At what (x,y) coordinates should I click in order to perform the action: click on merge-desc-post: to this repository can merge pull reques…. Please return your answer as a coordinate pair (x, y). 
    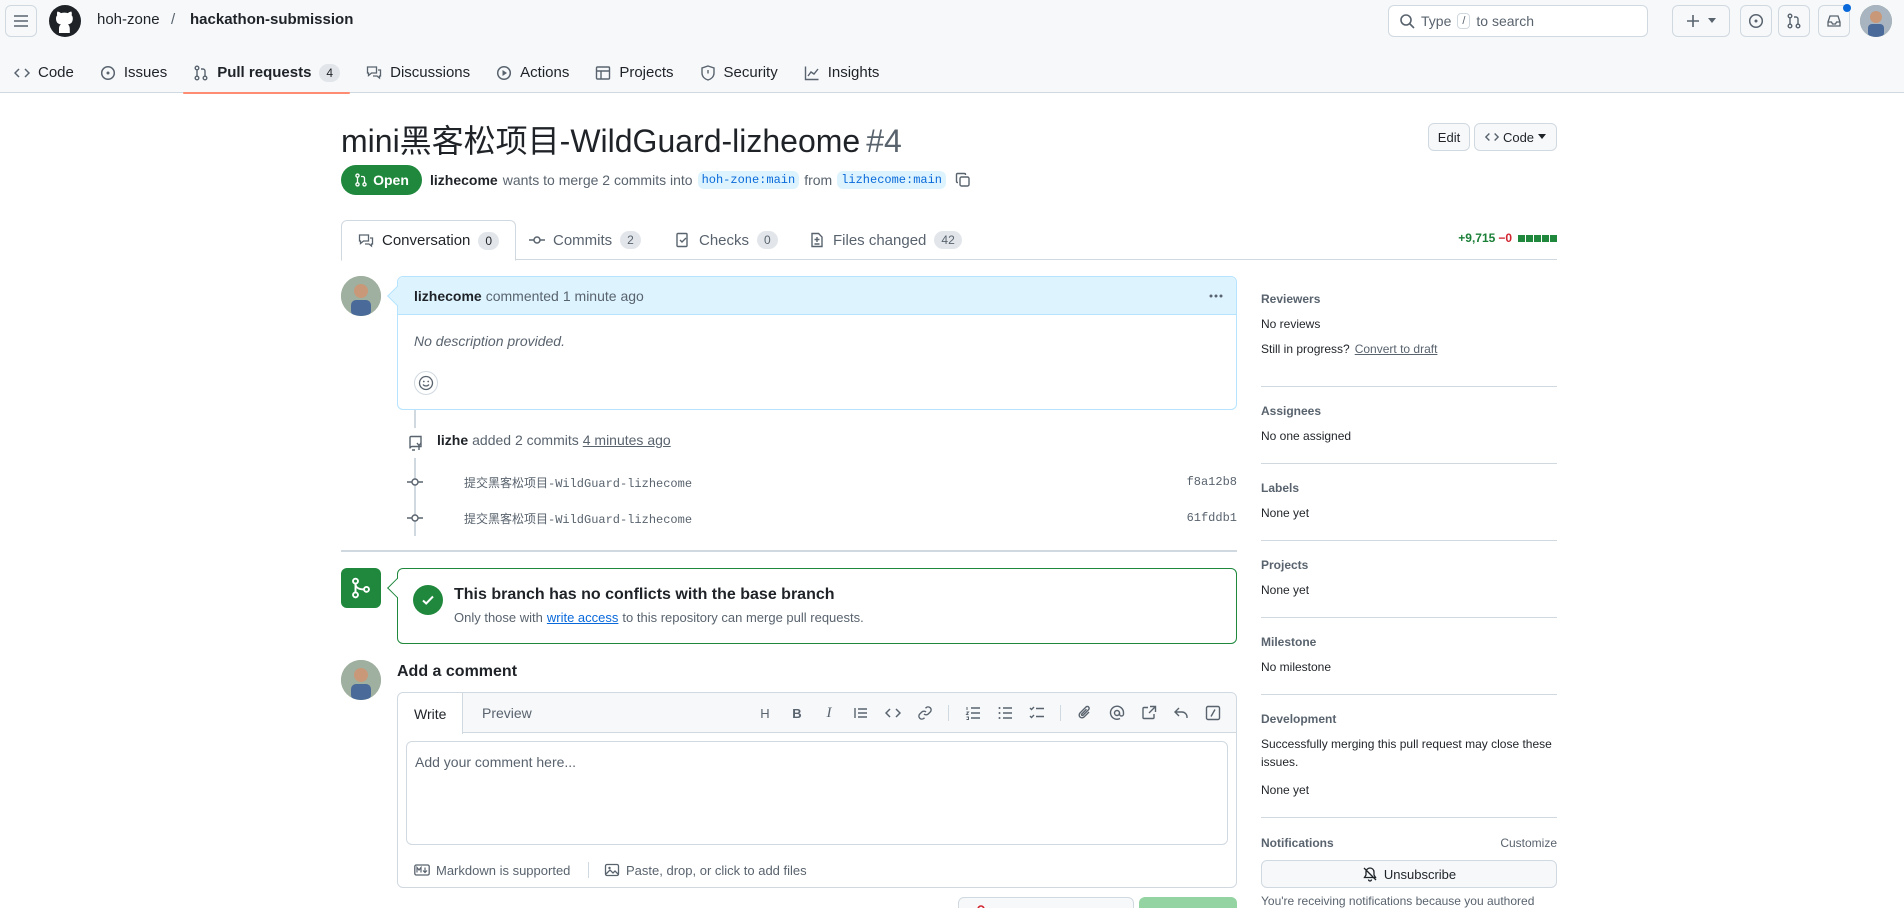
    Looking at the image, I should click on (743, 617).